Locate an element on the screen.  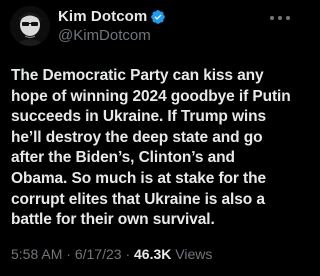
author-info: Kim Dotcom @KimDotcom is located at coordinates (112, 25).